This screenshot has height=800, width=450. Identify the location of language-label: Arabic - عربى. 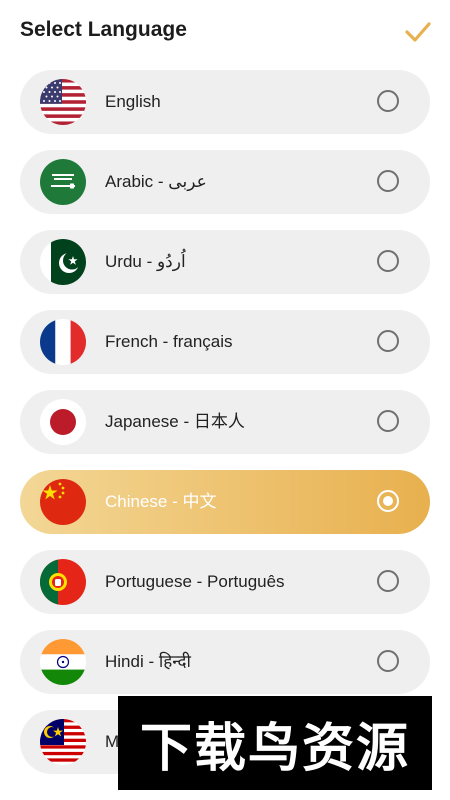
(156, 181).